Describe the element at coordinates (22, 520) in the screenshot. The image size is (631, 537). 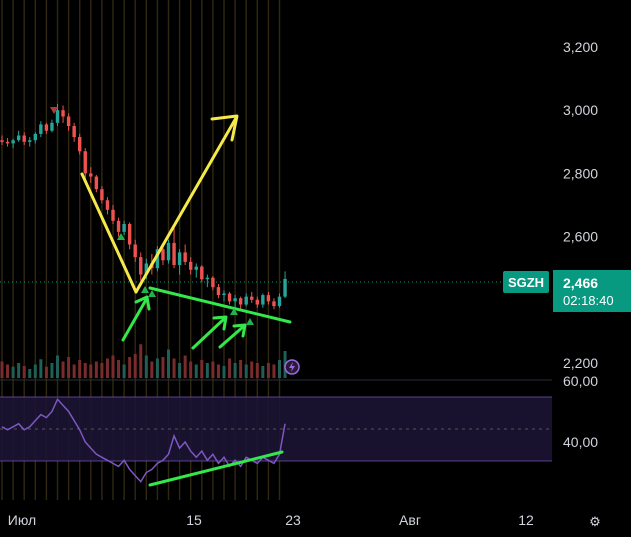
I see `date-tick-label: Июл` at that location.